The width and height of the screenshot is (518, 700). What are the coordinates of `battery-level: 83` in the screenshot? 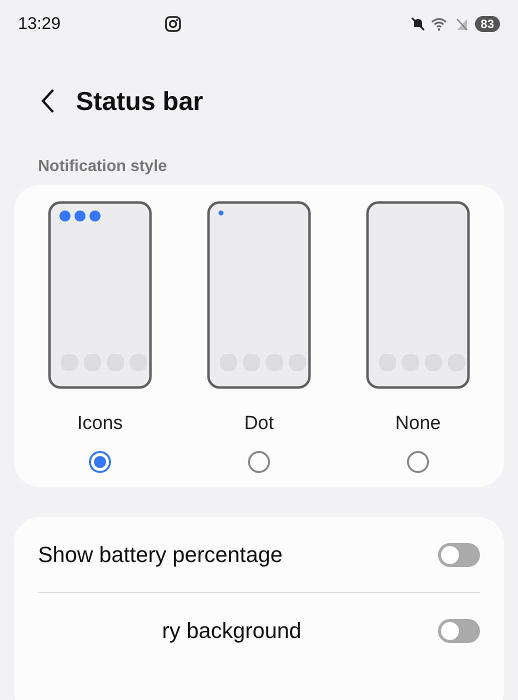 It's located at (487, 24).